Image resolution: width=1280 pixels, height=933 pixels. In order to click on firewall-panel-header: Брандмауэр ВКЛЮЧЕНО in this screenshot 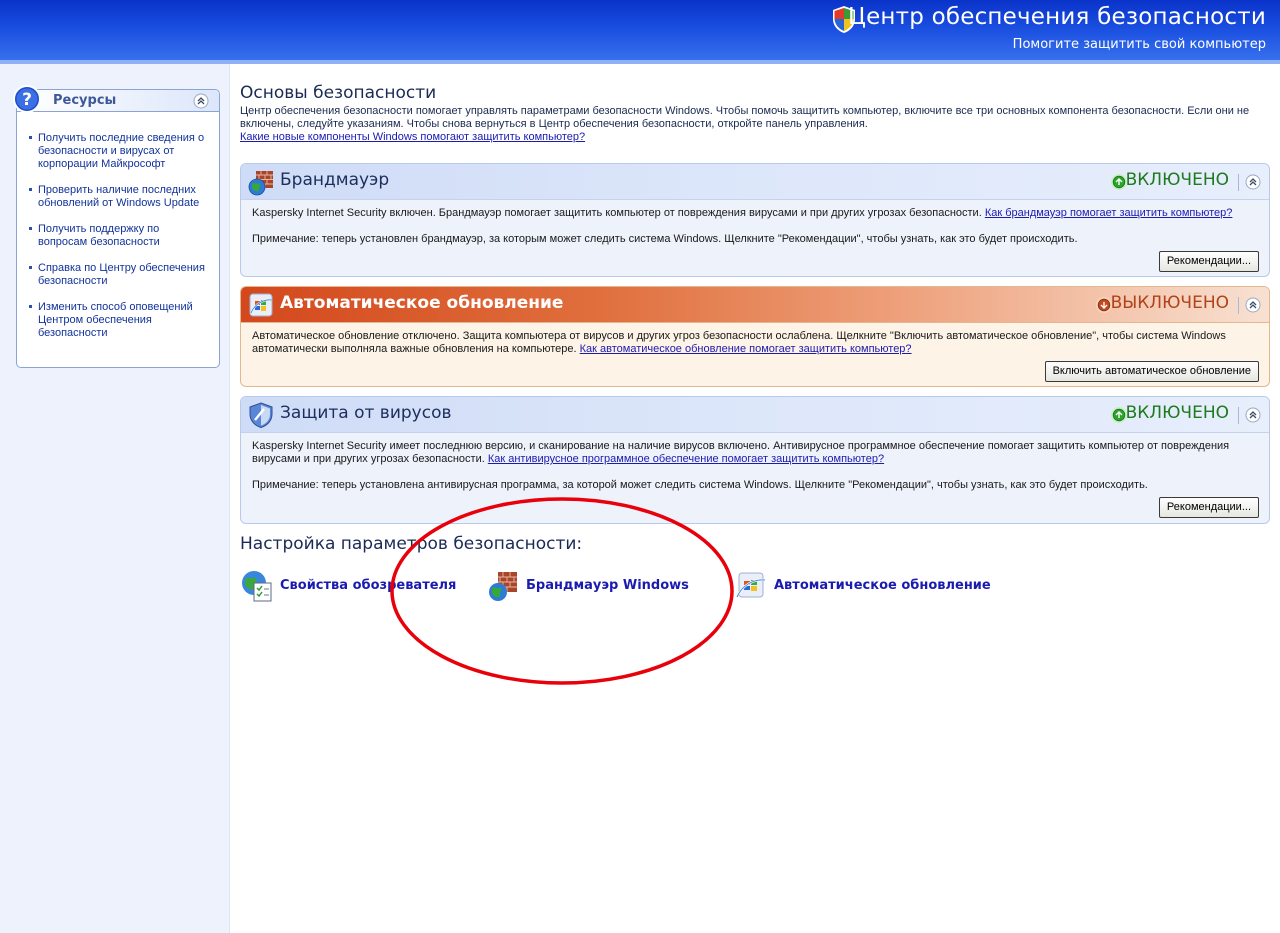, I will do `click(755, 182)`.